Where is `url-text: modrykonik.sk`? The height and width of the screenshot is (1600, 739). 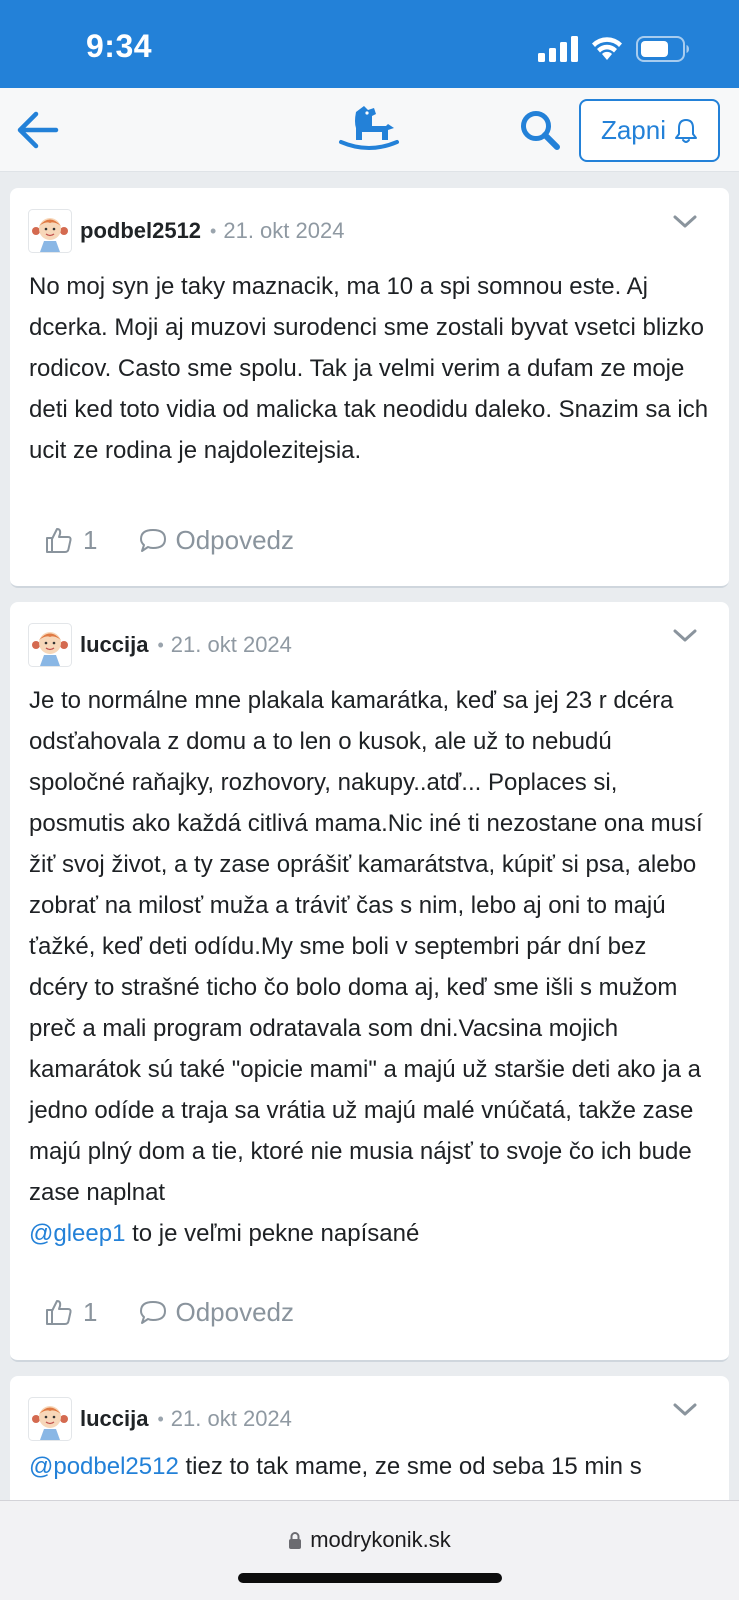
url-text: modrykonik.sk is located at coordinates (380, 1539).